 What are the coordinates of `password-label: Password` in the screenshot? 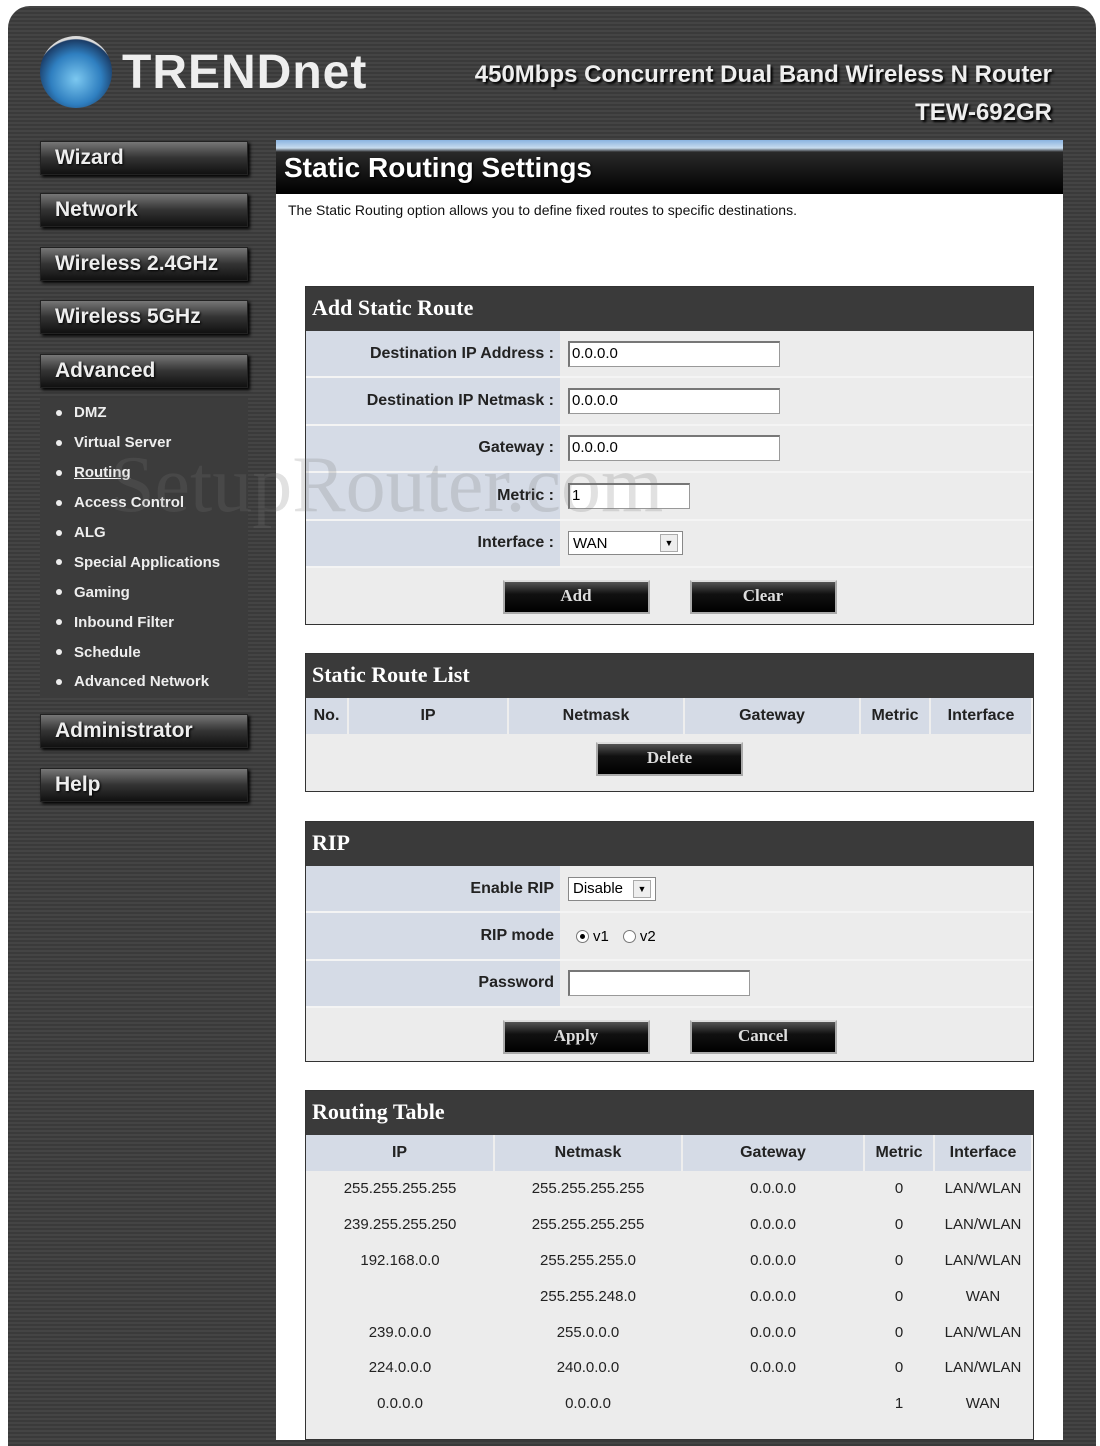 It's located at (433, 983).